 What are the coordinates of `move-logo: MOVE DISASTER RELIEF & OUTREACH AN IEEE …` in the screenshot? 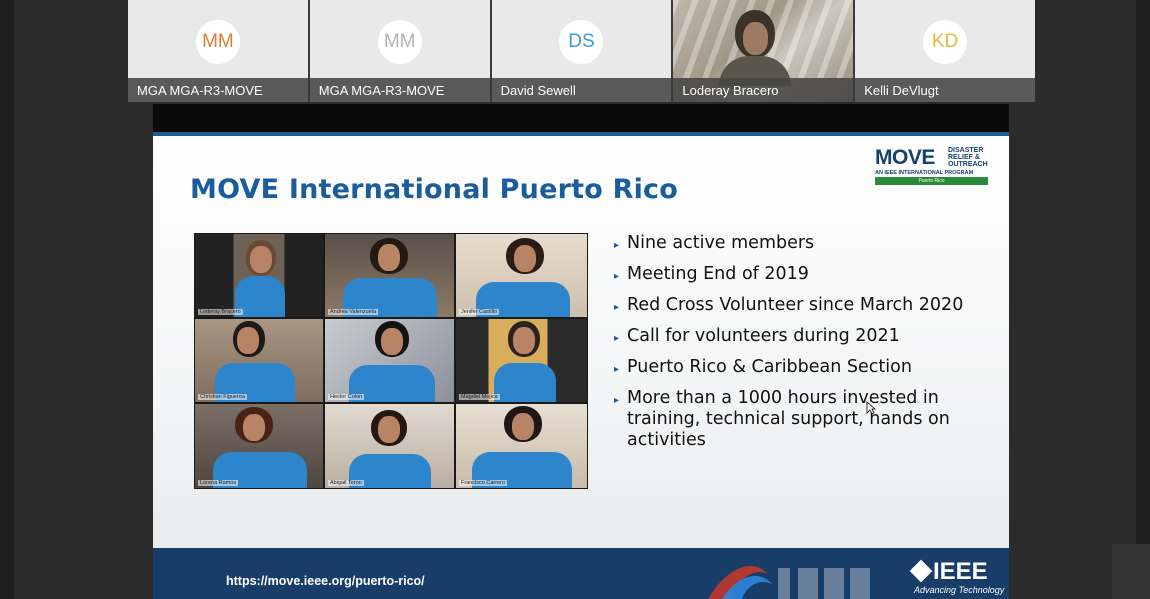 It's located at (932, 166).